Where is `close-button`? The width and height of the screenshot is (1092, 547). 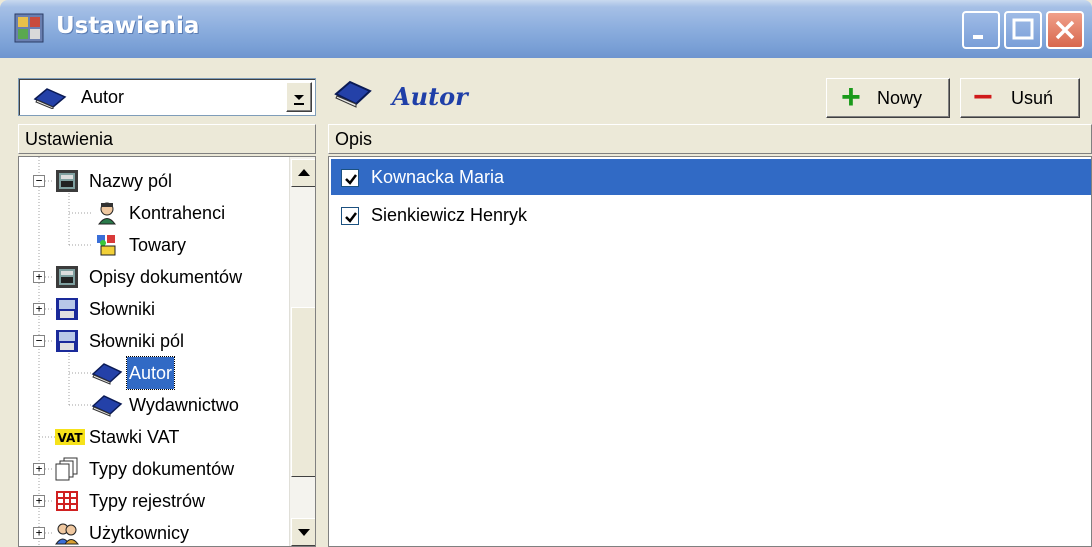
close-button is located at coordinates (1065, 30).